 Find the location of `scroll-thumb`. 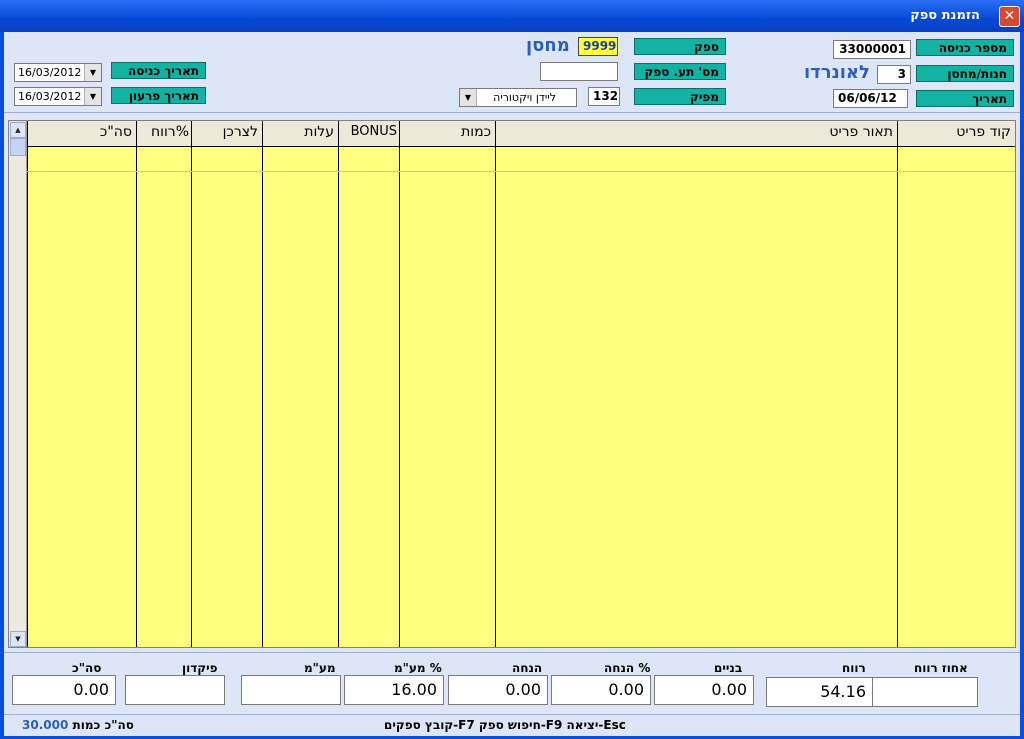

scroll-thumb is located at coordinates (18, 147).